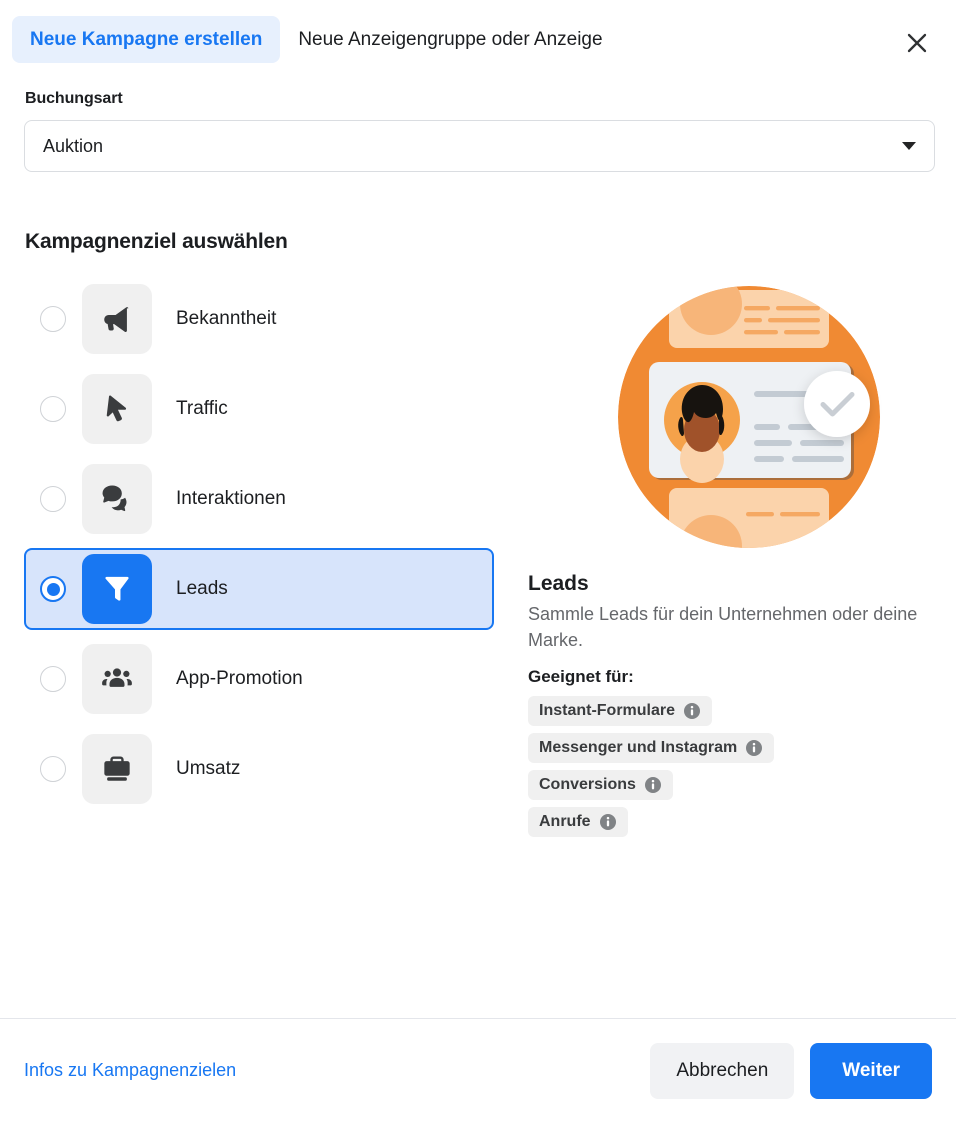 The width and height of the screenshot is (956, 1122). I want to click on people-group-icon, so click(117, 679).